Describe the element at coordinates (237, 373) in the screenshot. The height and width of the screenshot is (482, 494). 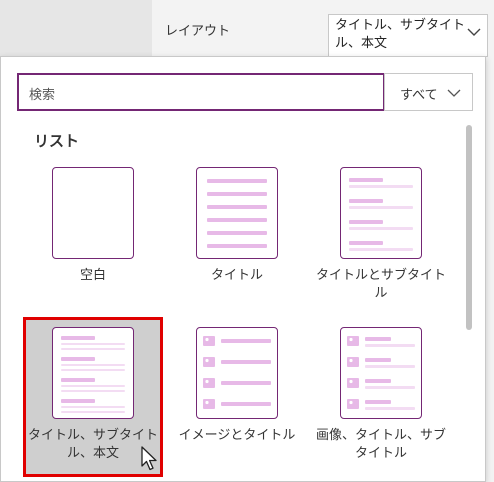
I see `image-title-layout-icon` at that location.